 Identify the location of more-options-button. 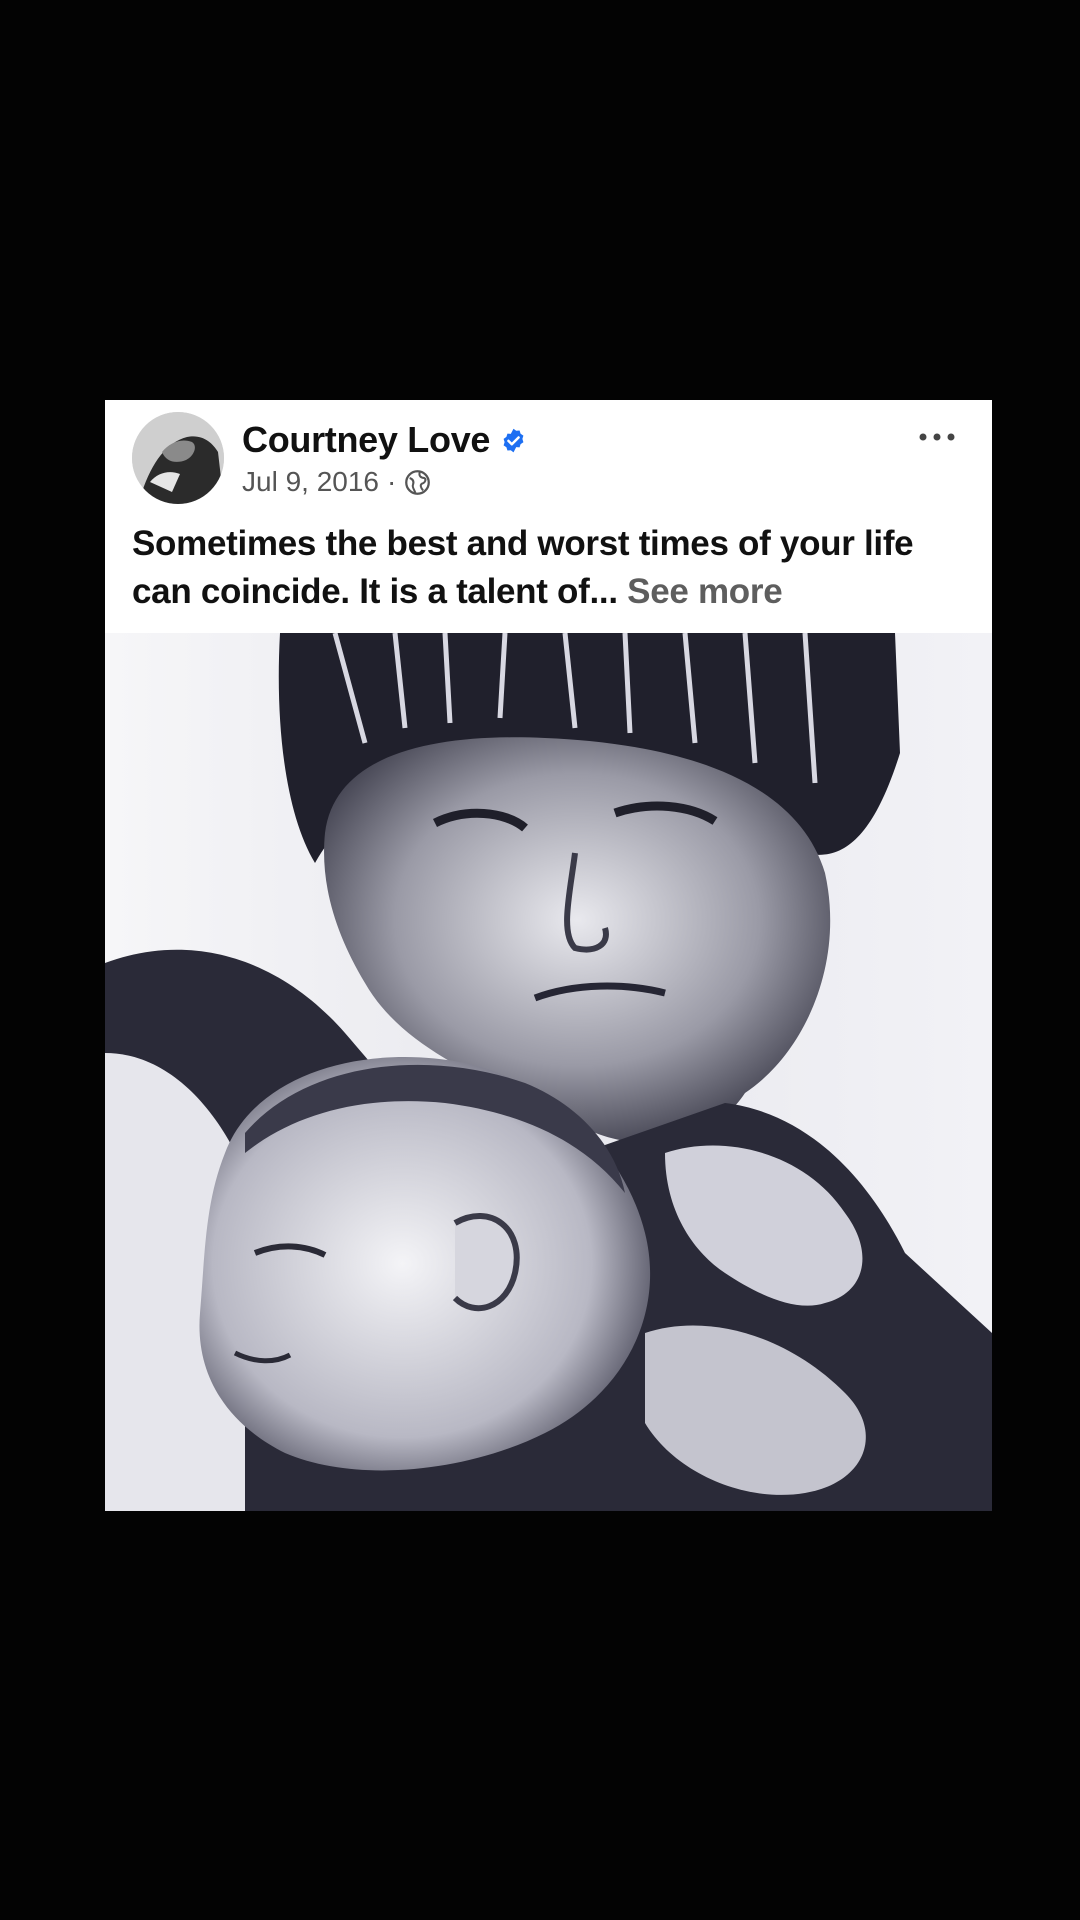
(937, 437).